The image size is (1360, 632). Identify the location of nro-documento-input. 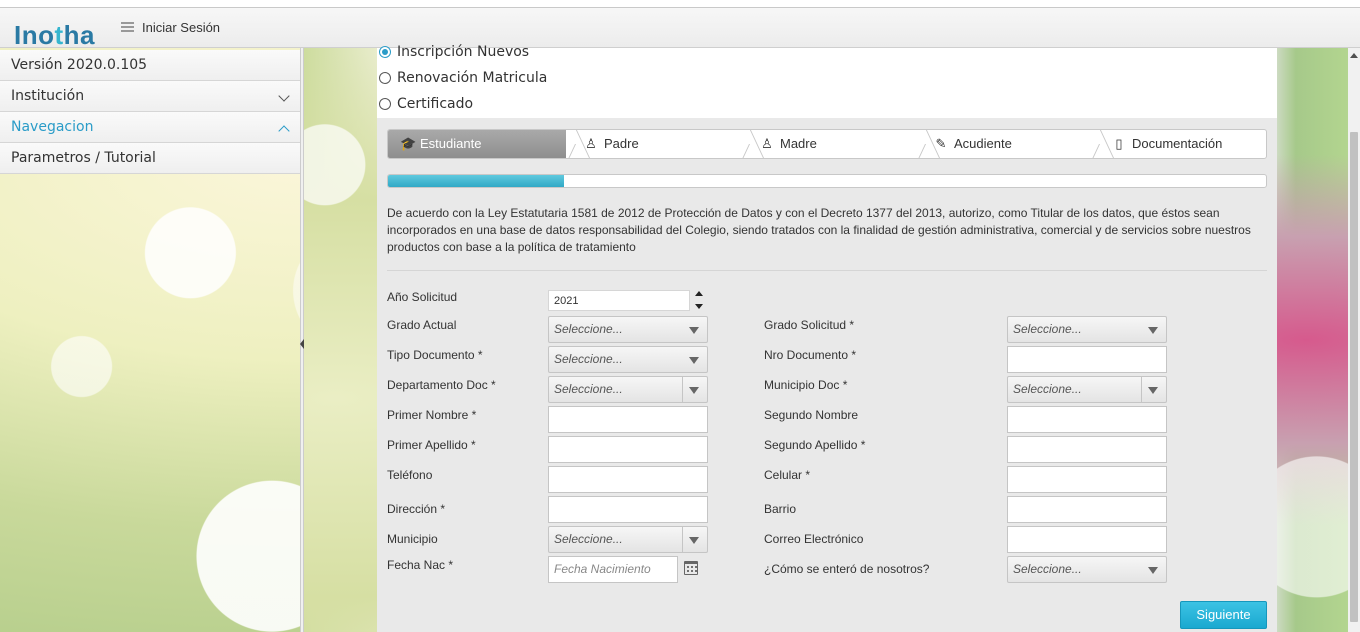
(1087, 359).